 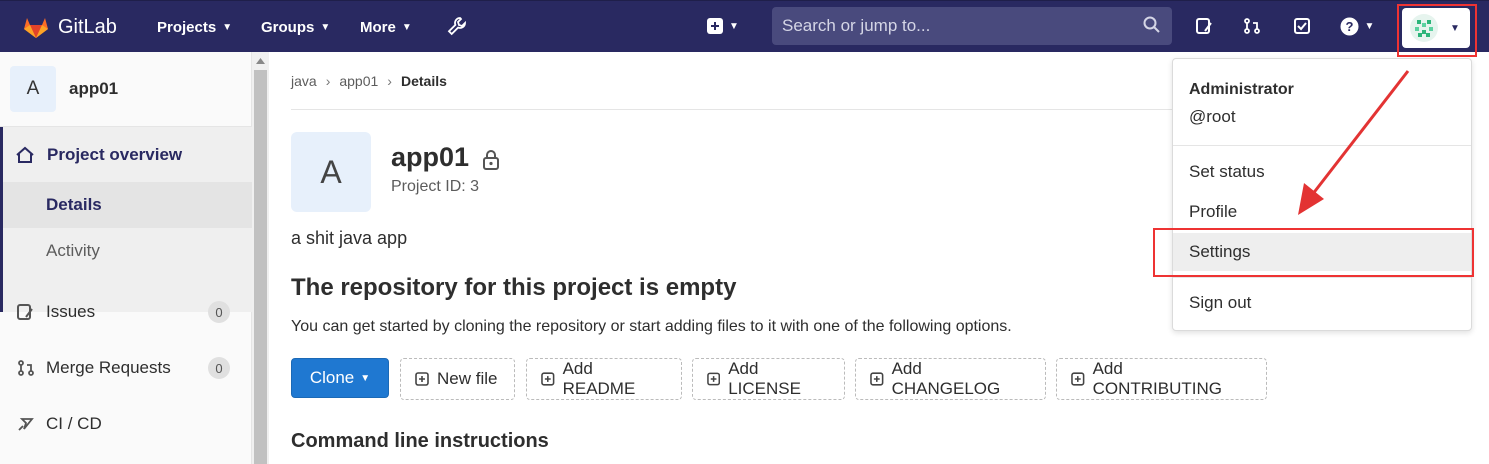 I want to click on lock-icon, so click(x=491, y=162).